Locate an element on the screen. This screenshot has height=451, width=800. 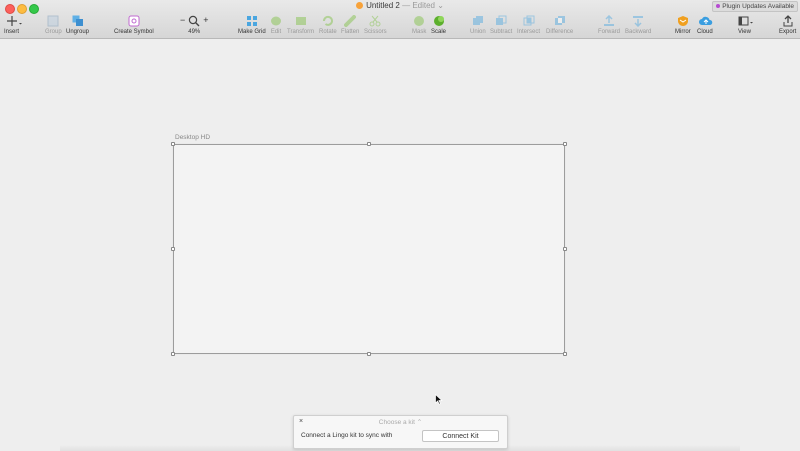
subtract-button: Subtract is located at coordinates (501, 25).